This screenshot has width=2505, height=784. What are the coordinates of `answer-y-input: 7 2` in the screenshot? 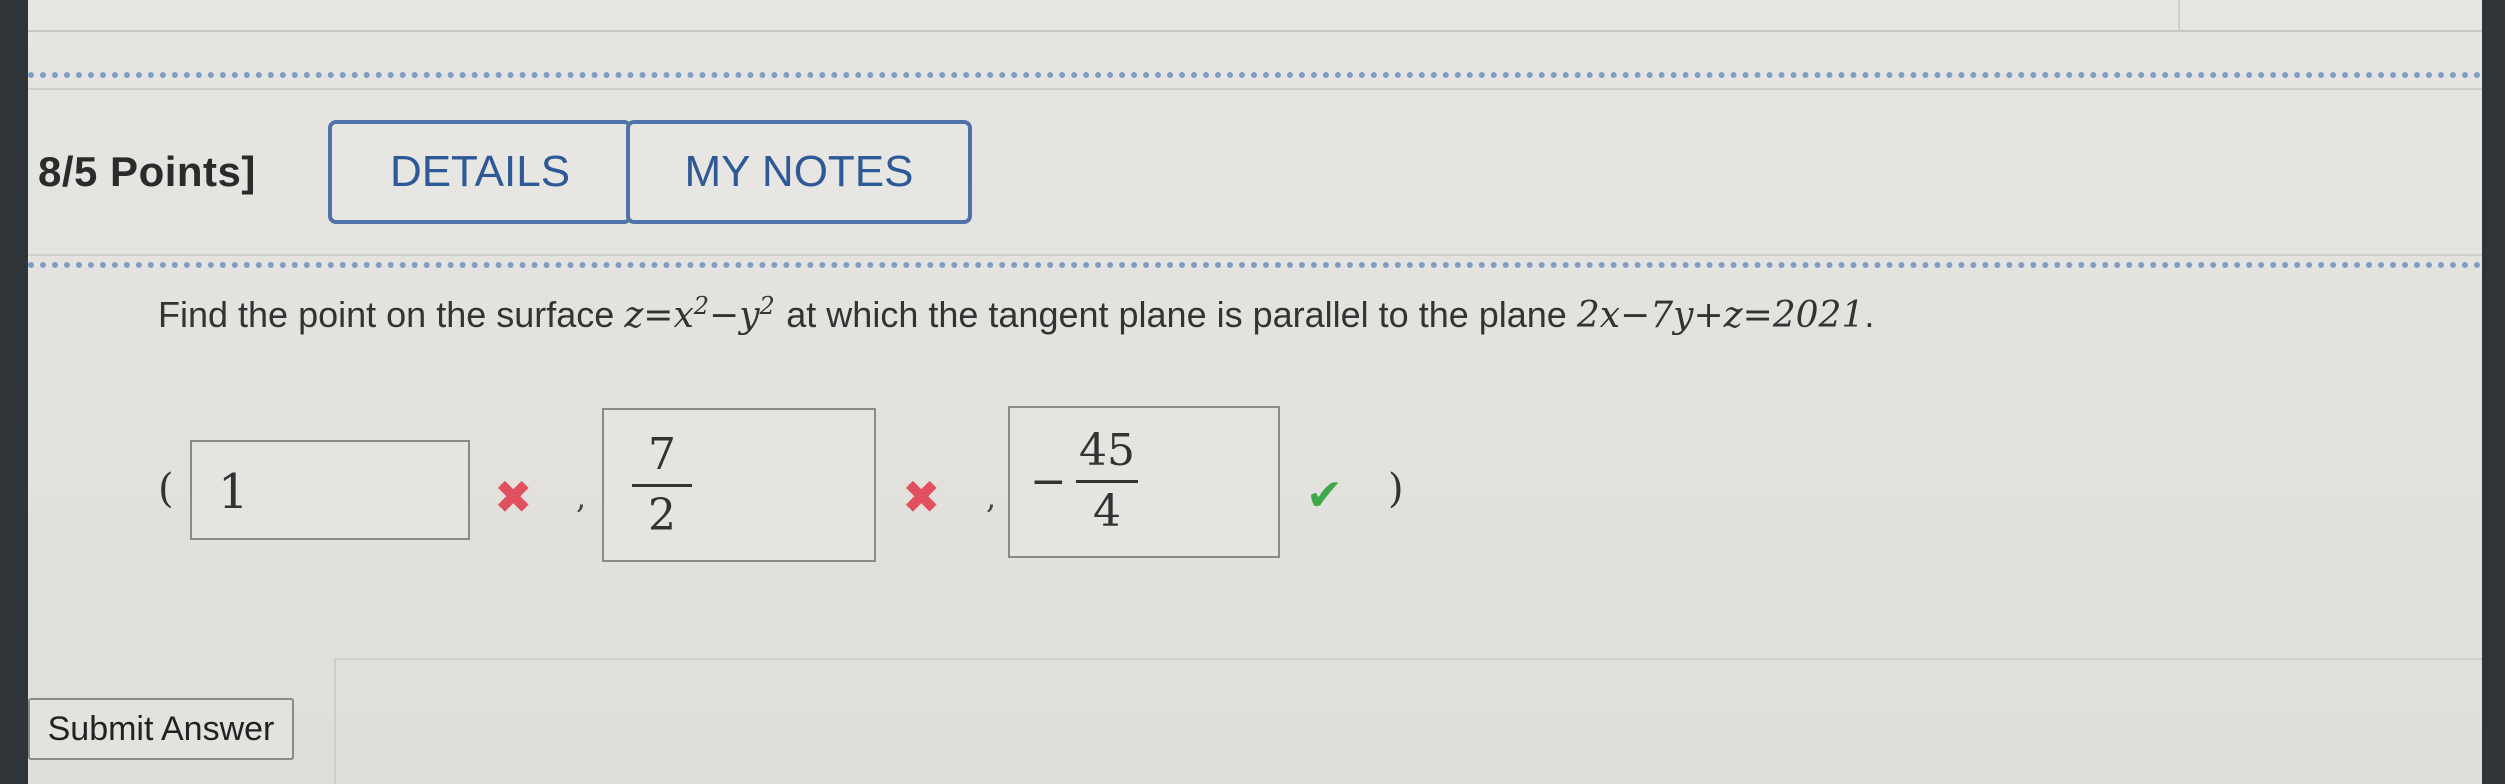 It's located at (739, 485).